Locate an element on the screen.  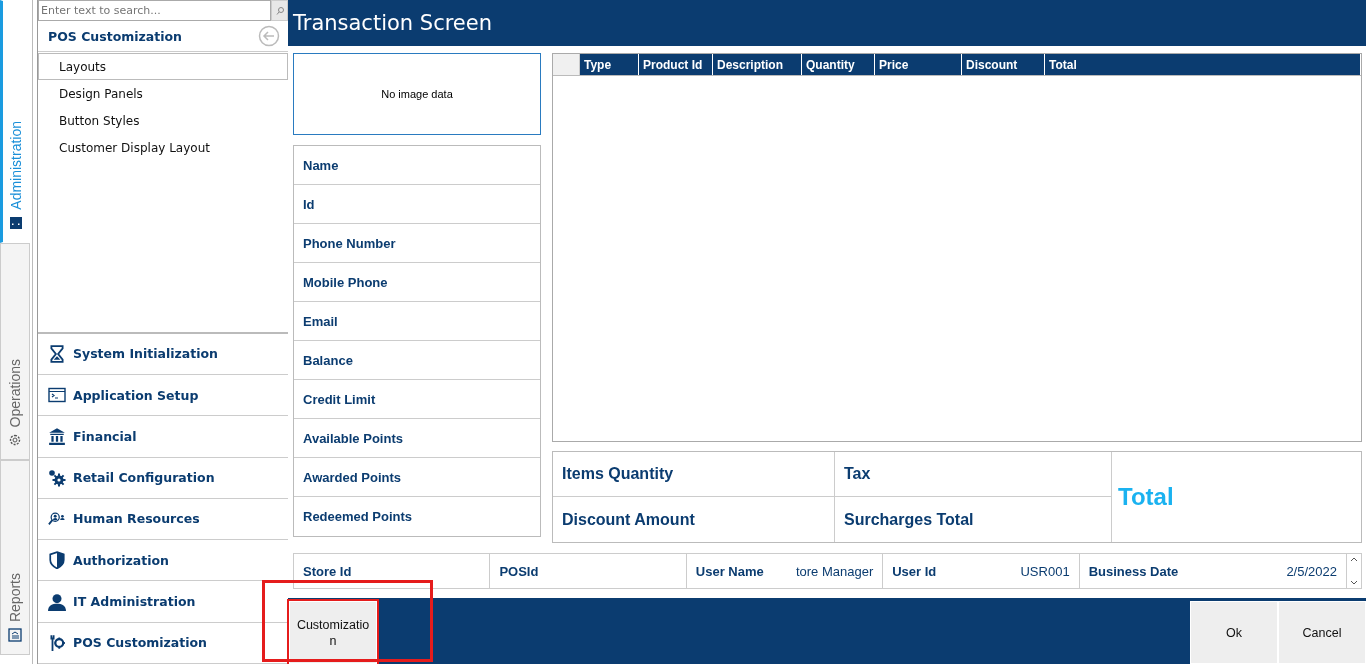
scrollbar is located at coordinates (1354, 571).